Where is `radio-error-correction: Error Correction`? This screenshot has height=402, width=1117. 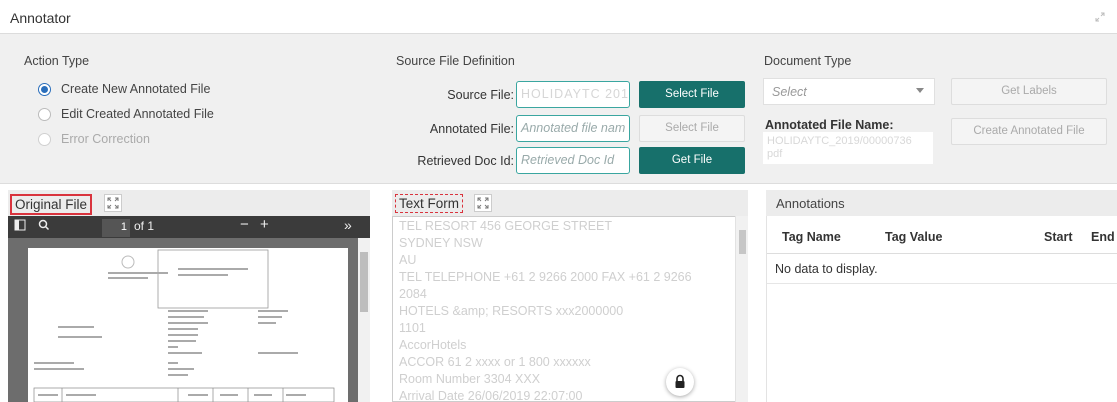
radio-error-correction: Error Correction is located at coordinates (94, 139).